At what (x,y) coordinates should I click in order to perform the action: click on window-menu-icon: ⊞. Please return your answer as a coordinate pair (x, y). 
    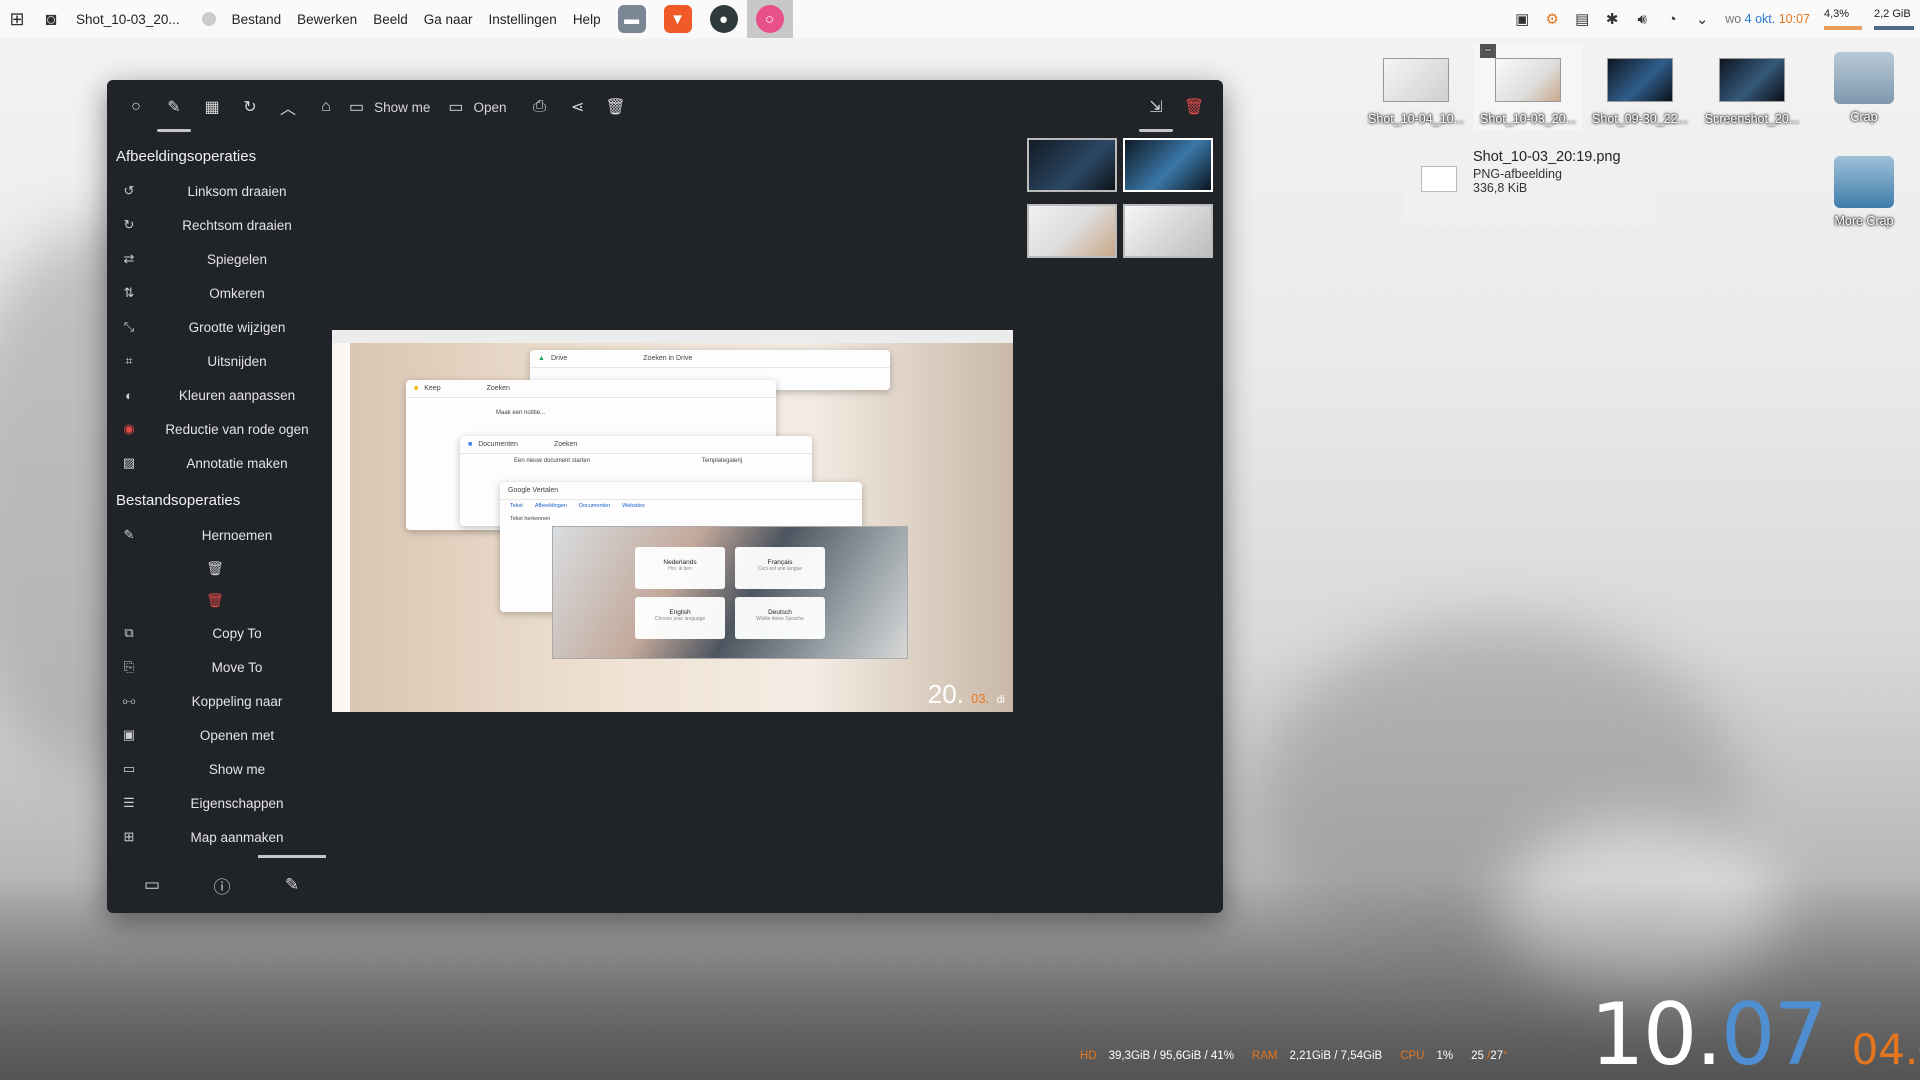
    Looking at the image, I should click on (17, 19).